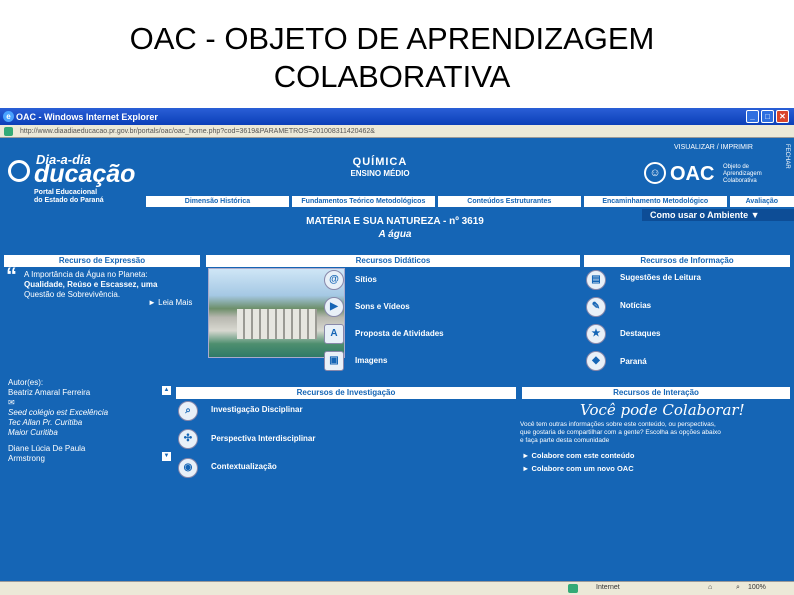  Describe the element at coordinates (49, 392) in the screenshot. I see `autor-name-1: Beatriz Amaral Ferreira` at that location.